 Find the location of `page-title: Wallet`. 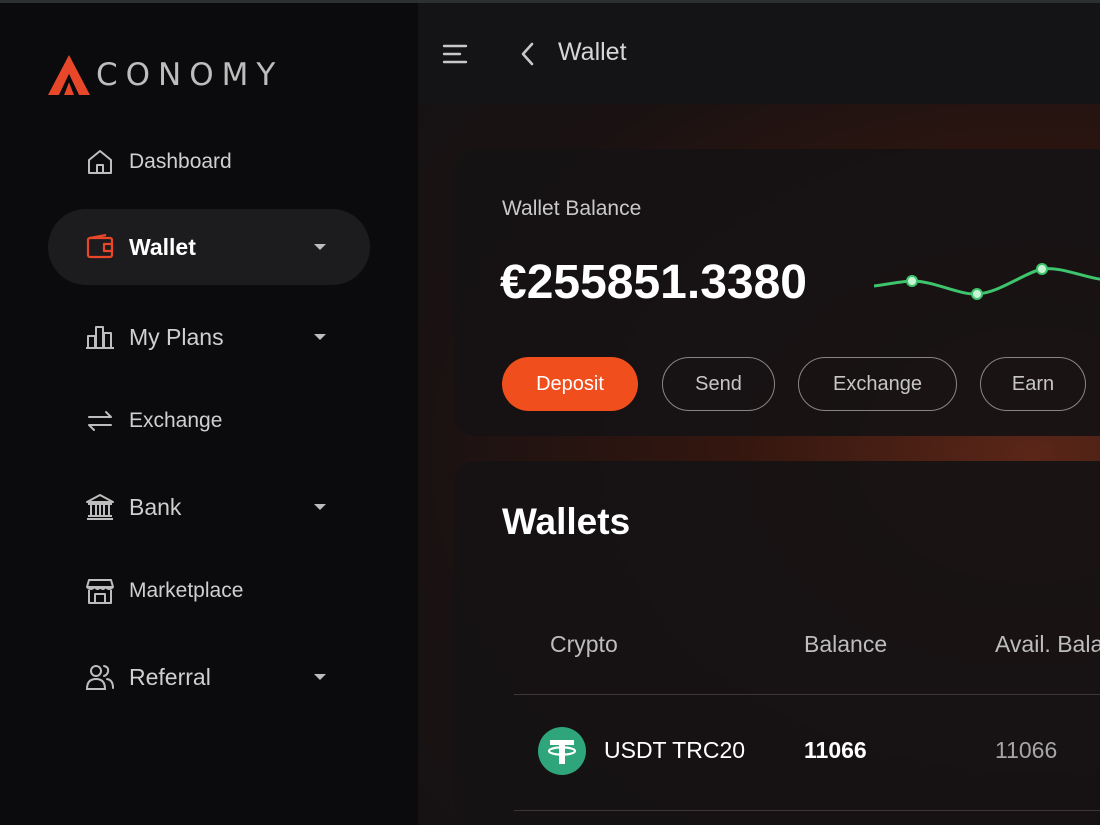

page-title: Wallet is located at coordinates (592, 52).